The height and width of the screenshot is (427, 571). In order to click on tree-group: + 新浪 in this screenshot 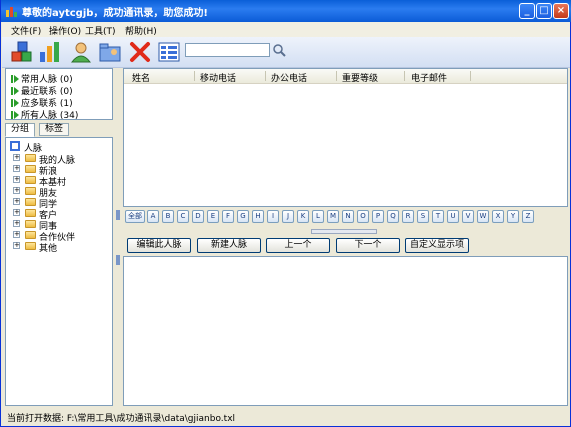, I will do `click(62, 170)`.